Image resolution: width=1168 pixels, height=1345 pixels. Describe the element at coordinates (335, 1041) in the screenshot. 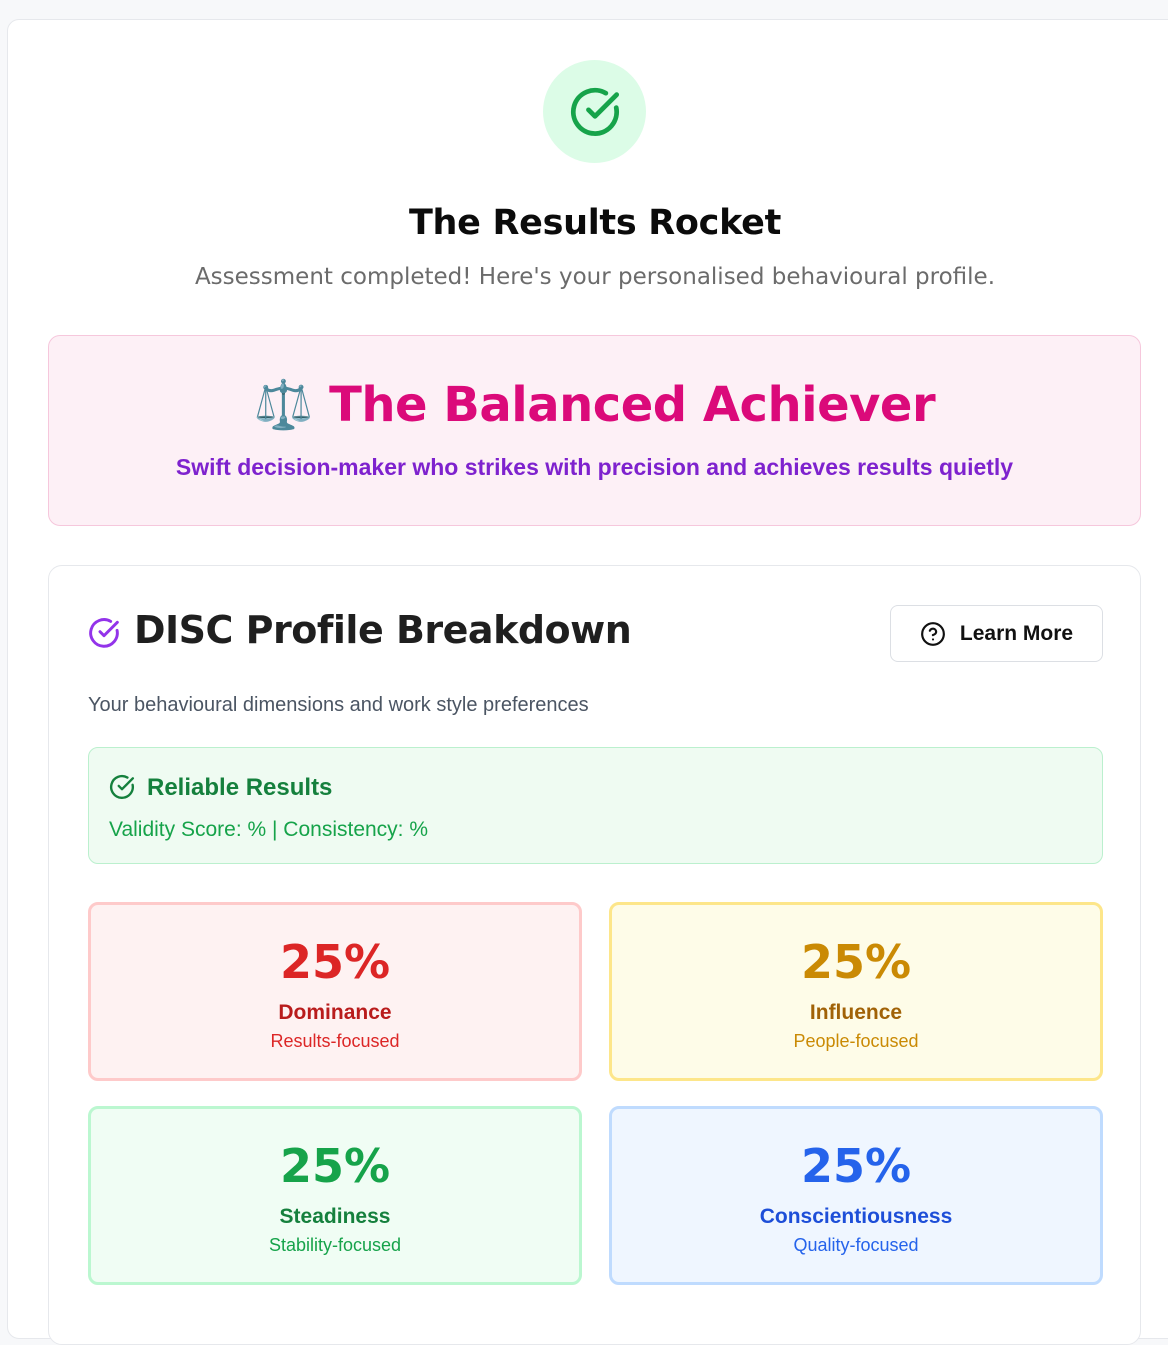

I see `dominance-focus: Results-focused` at that location.